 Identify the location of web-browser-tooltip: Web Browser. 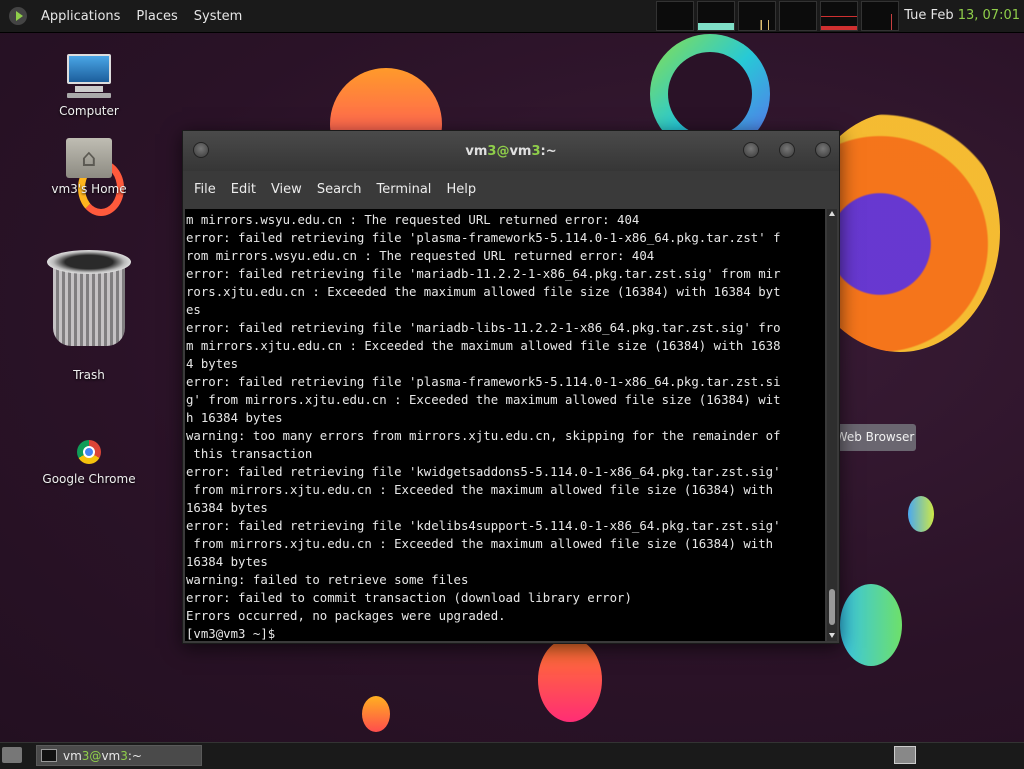
(875, 437).